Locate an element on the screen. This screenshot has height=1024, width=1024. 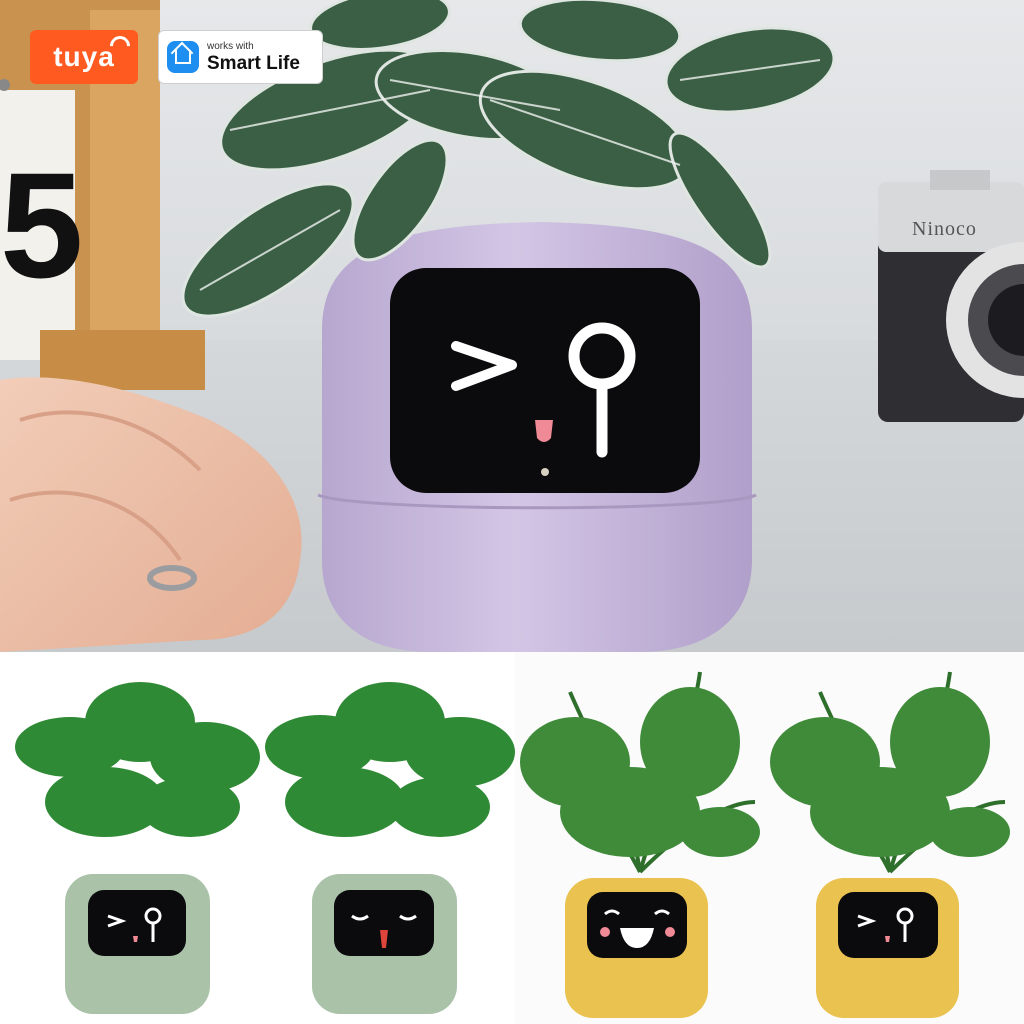
tuya-badge: tuya is located at coordinates (84, 57).